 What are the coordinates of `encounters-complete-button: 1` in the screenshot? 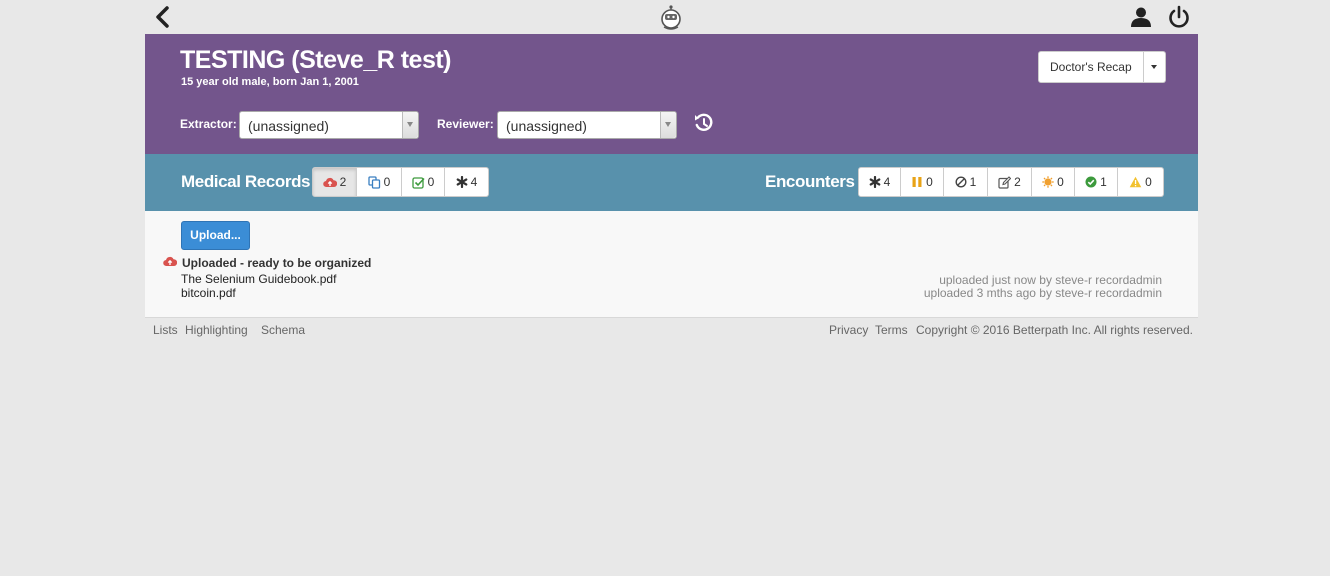 It's located at (1096, 182).